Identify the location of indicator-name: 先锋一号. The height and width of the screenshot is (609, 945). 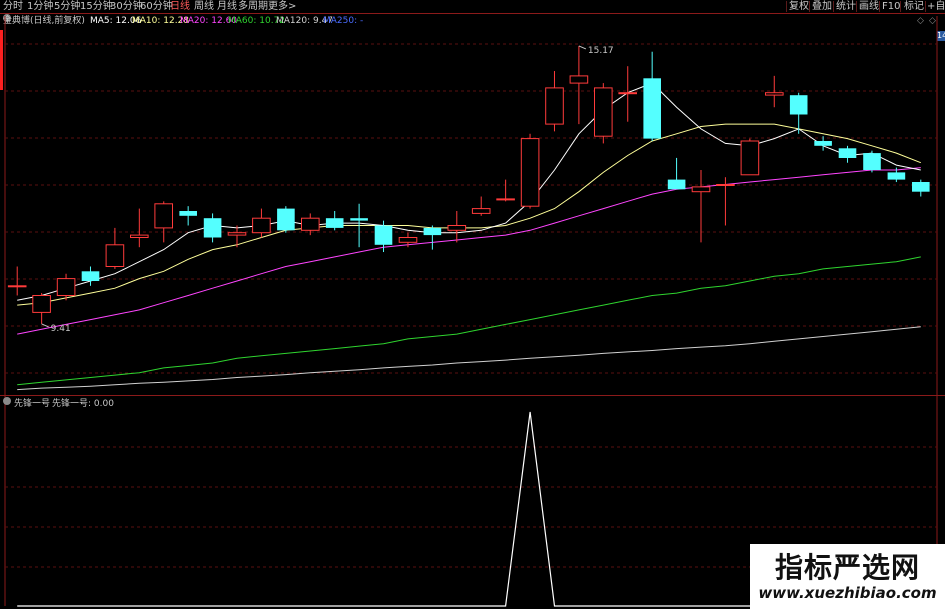
(32, 404).